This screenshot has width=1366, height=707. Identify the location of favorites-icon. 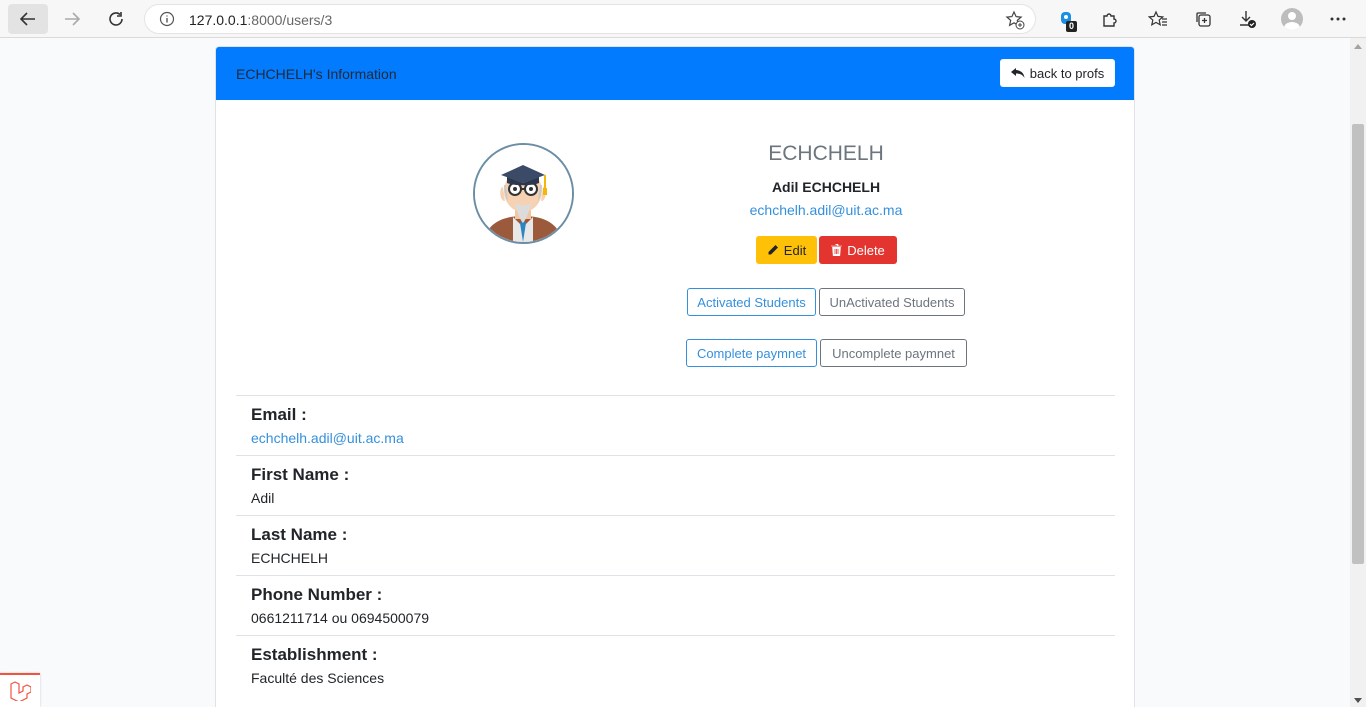
(1157, 18).